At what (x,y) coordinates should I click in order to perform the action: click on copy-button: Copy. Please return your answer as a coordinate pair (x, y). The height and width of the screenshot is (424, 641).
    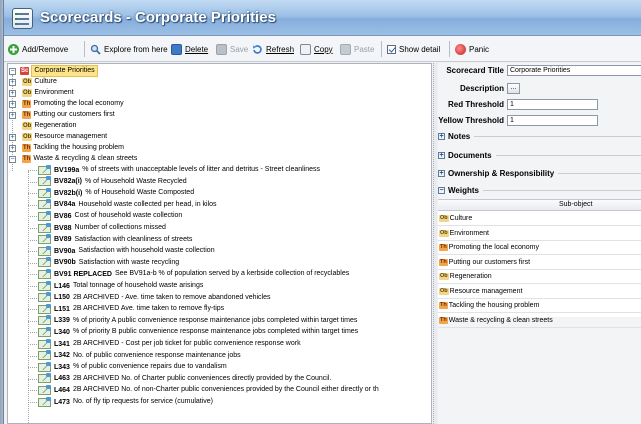
    Looking at the image, I should click on (316, 49).